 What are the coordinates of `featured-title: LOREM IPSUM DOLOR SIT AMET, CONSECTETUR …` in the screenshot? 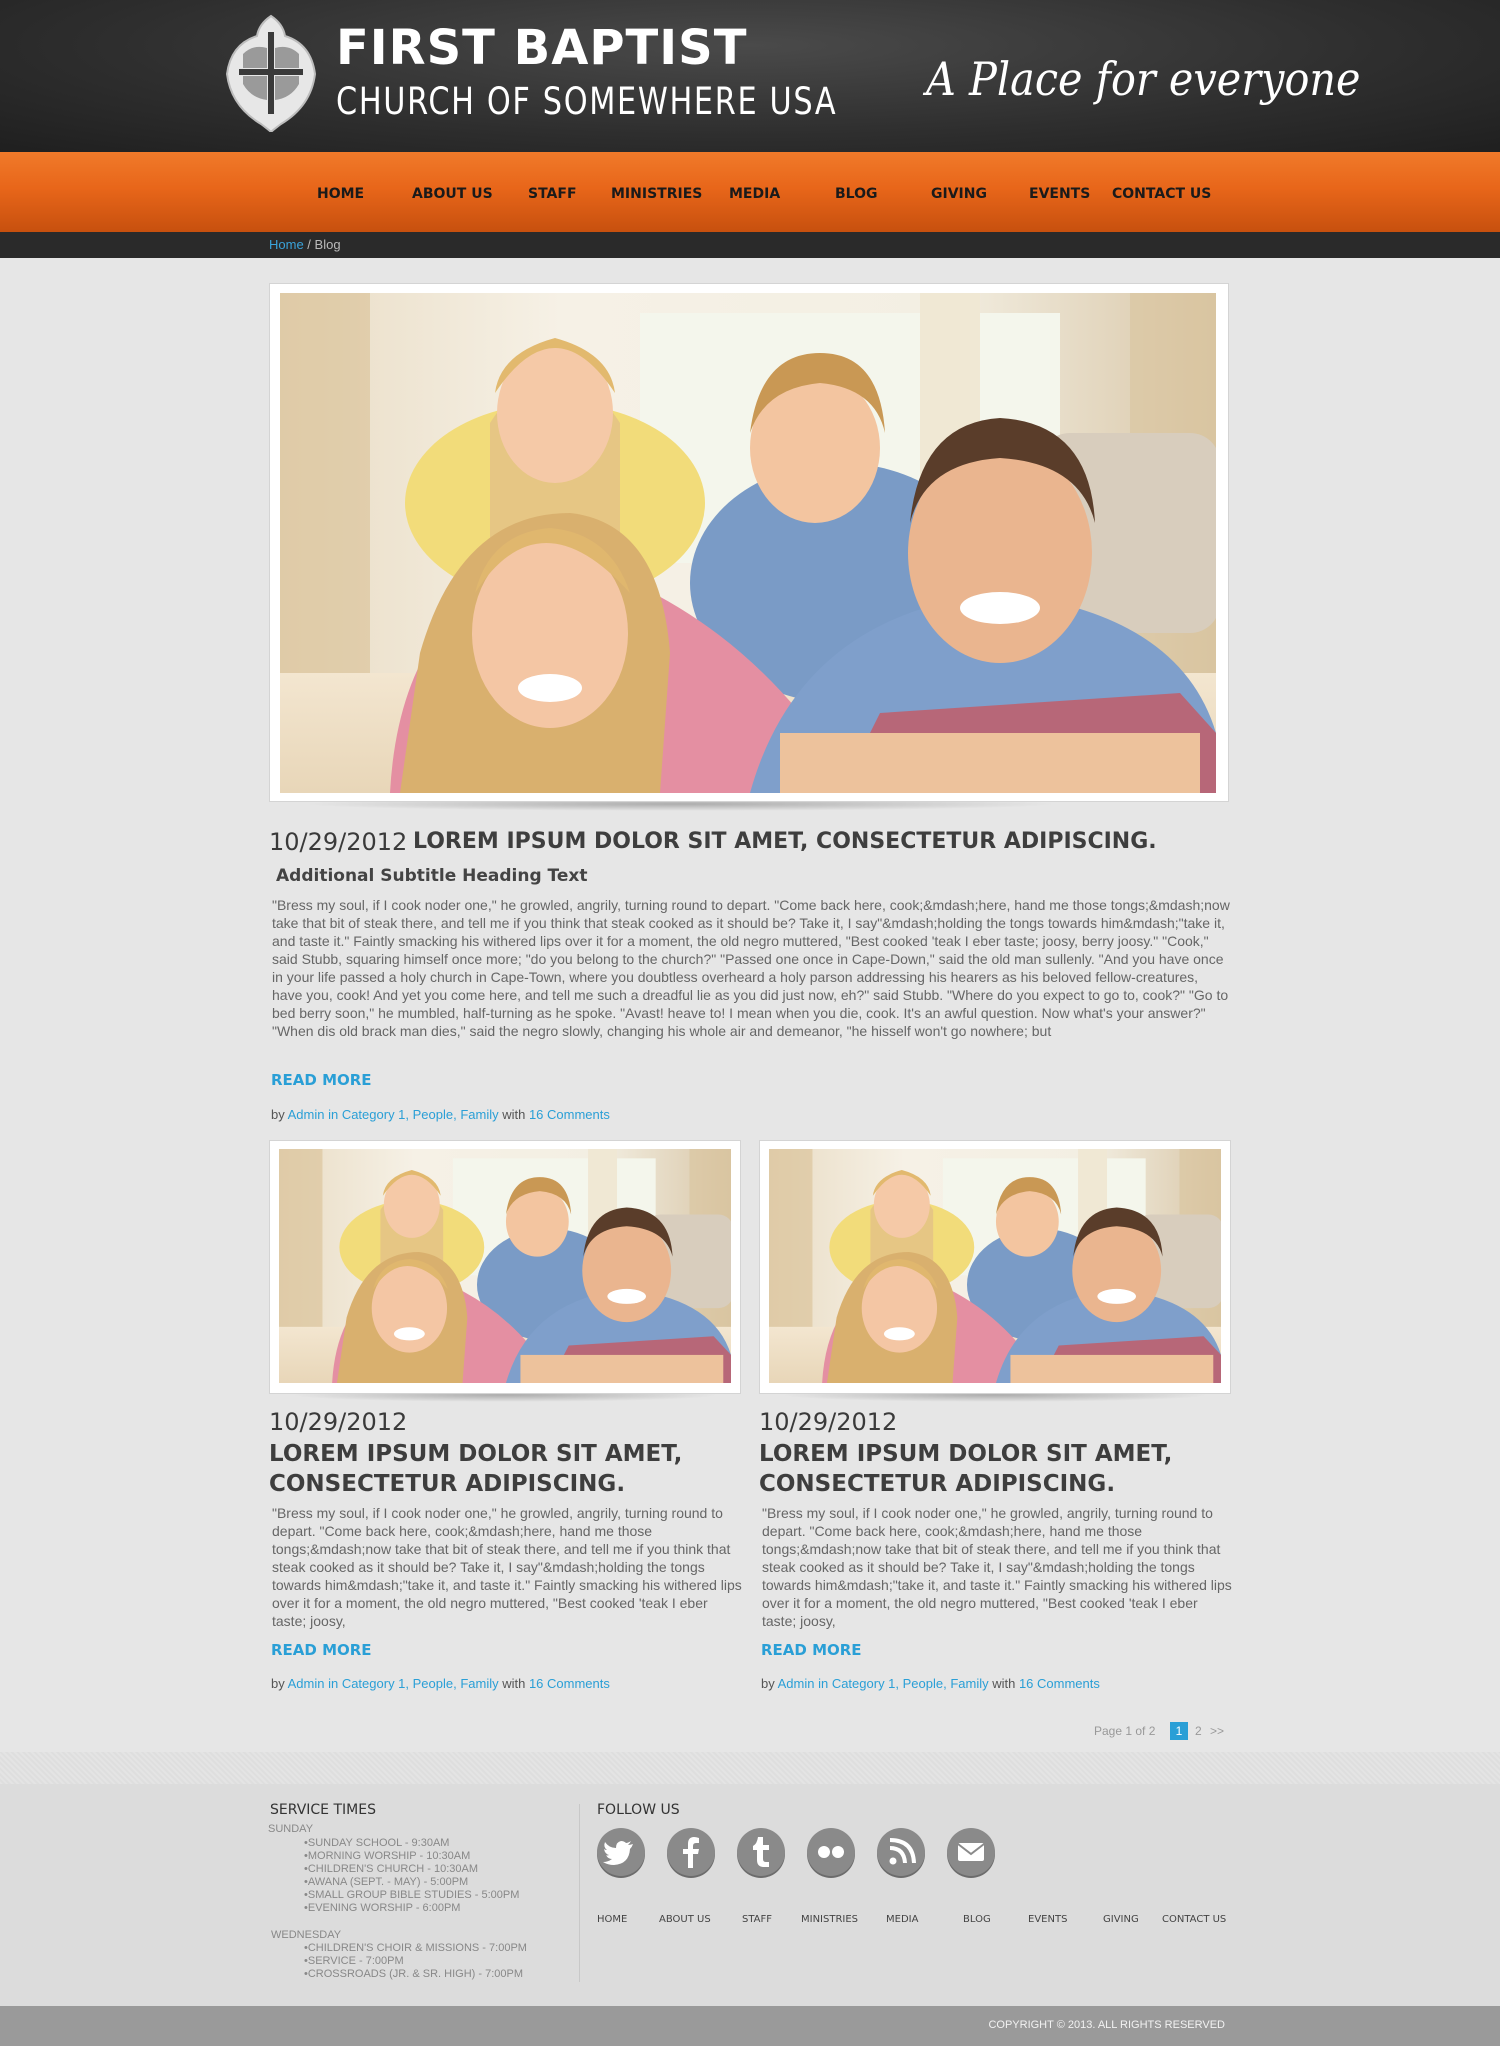 It's located at (785, 841).